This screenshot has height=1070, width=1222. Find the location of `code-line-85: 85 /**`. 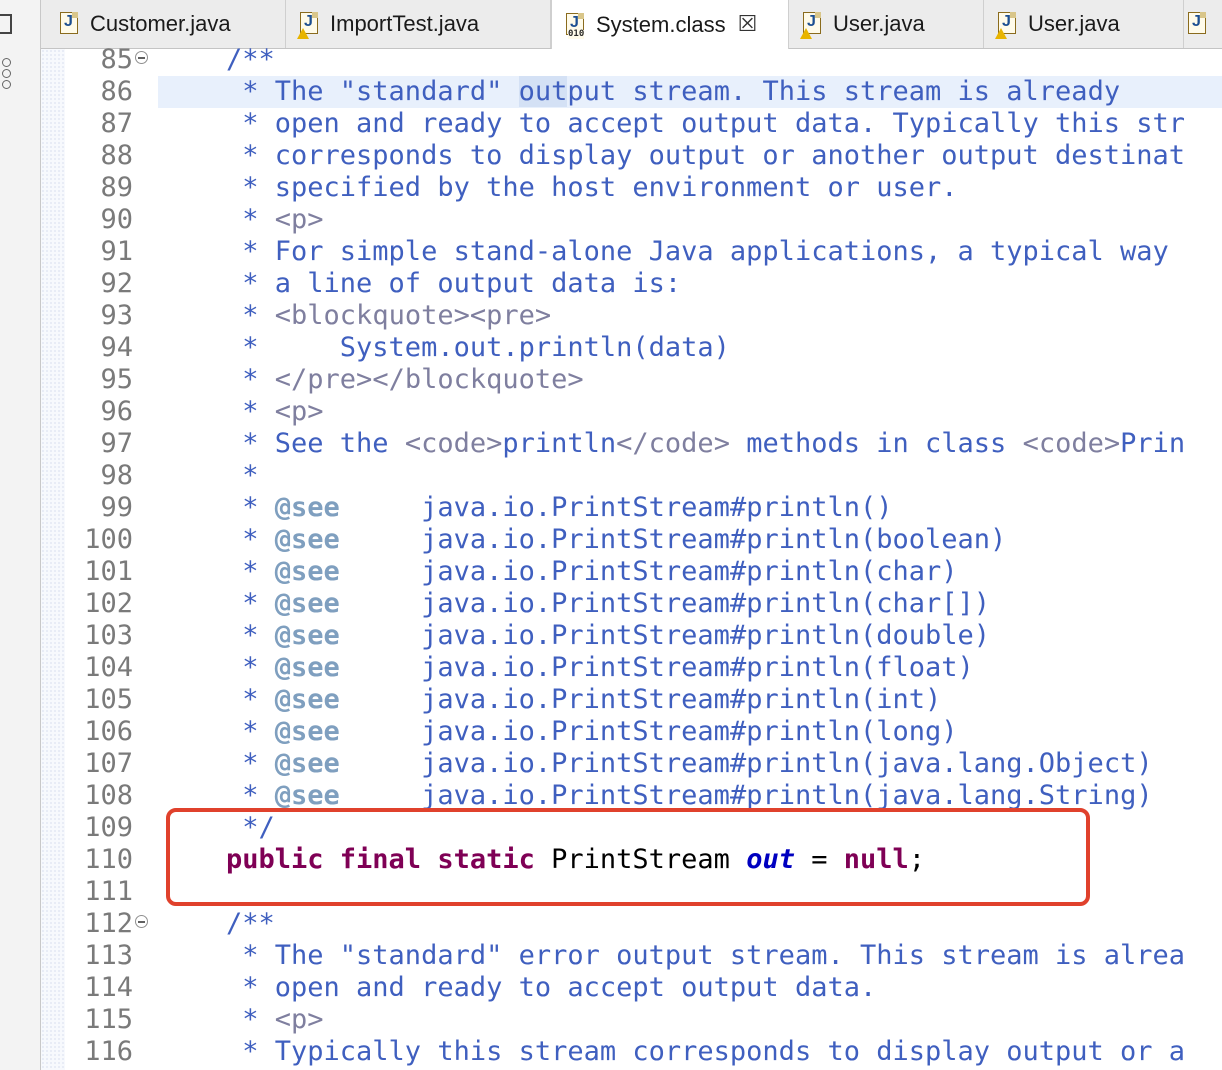

code-line-85: 85 /** is located at coordinates (631, 60).